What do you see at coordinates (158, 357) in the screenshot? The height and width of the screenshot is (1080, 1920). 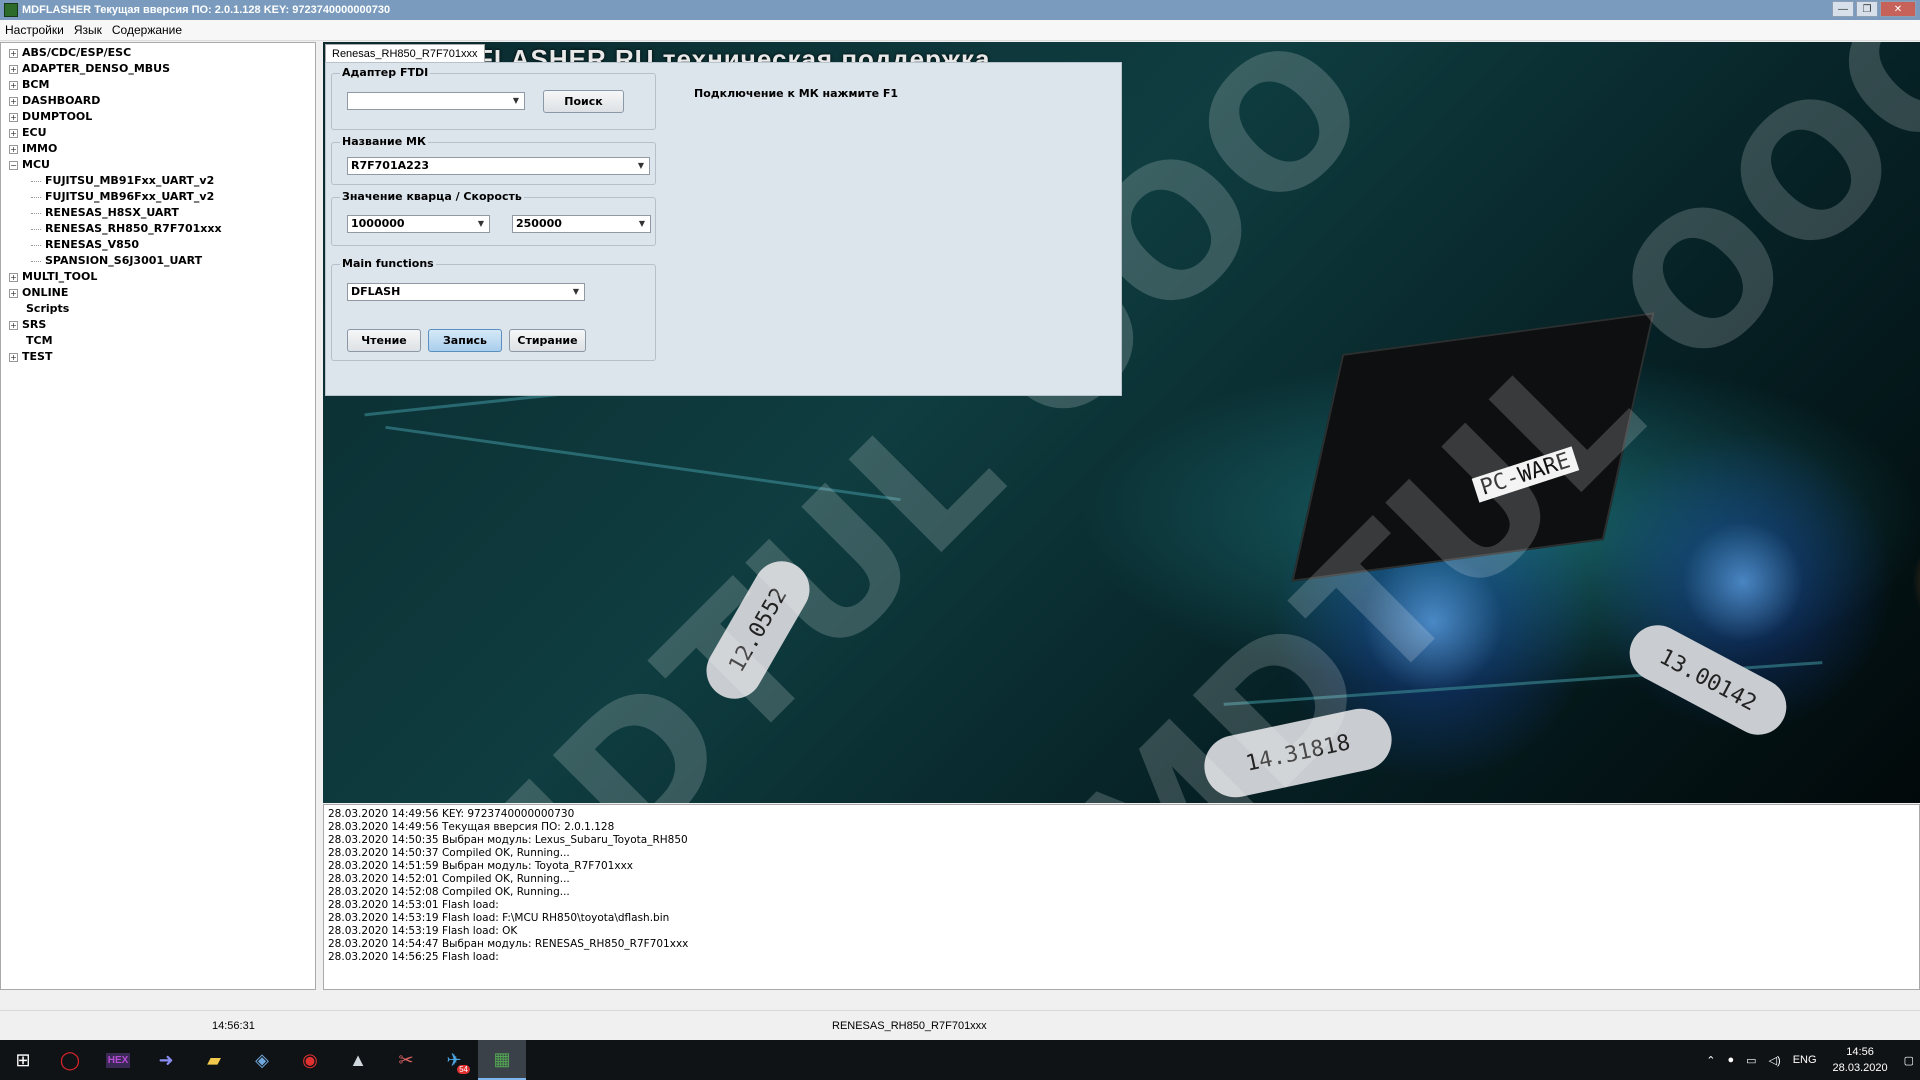 I see `tree-item-test: + TEST` at bounding box center [158, 357].